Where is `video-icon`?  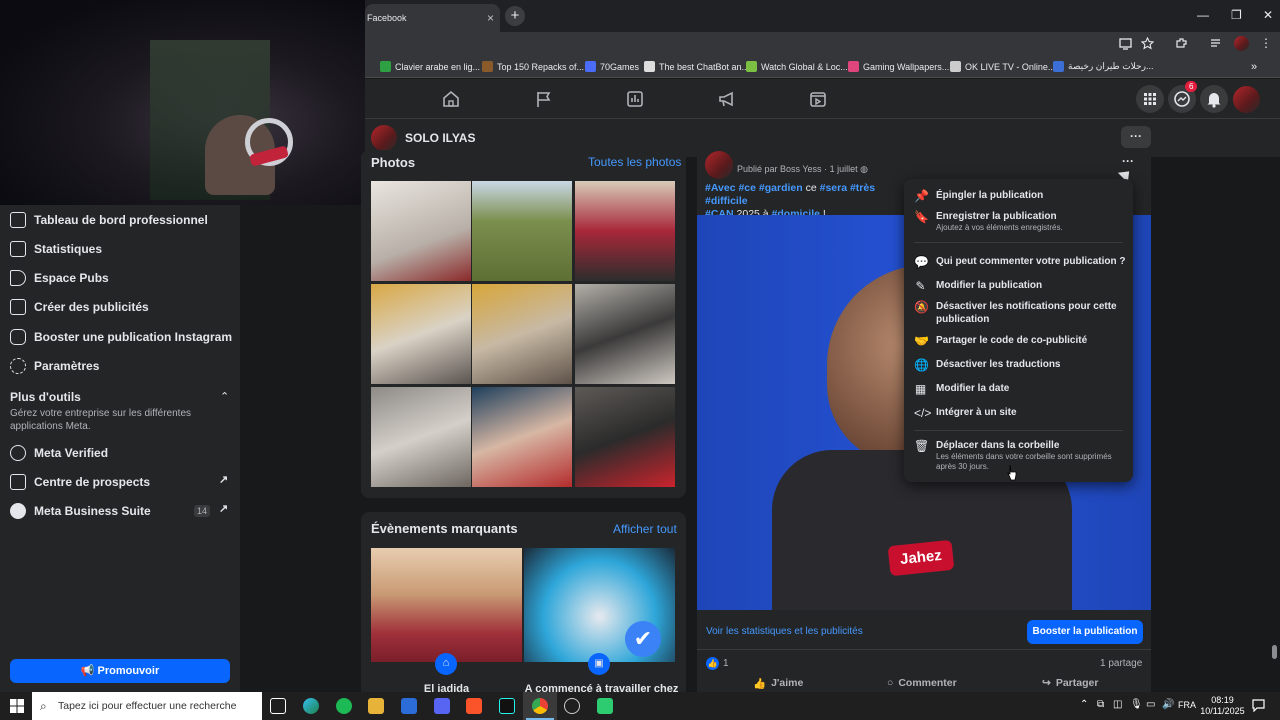 video-icon is located at coordinates (818, 99).